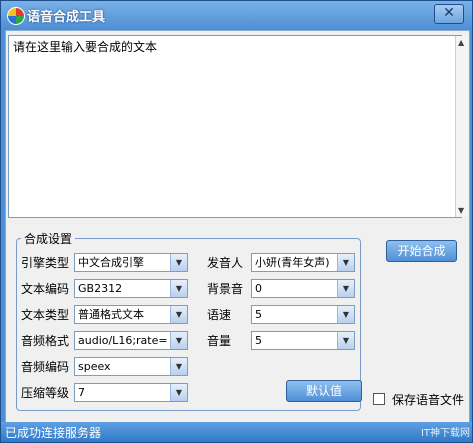  What do you see at coordinates (45, 289) in the screenshot?
I see `text-encoding-label: 文本编码` at bounding box center [45, 289].